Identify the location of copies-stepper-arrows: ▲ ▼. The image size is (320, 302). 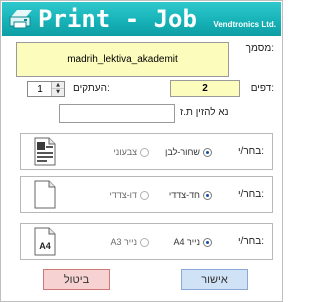
(57, 89).